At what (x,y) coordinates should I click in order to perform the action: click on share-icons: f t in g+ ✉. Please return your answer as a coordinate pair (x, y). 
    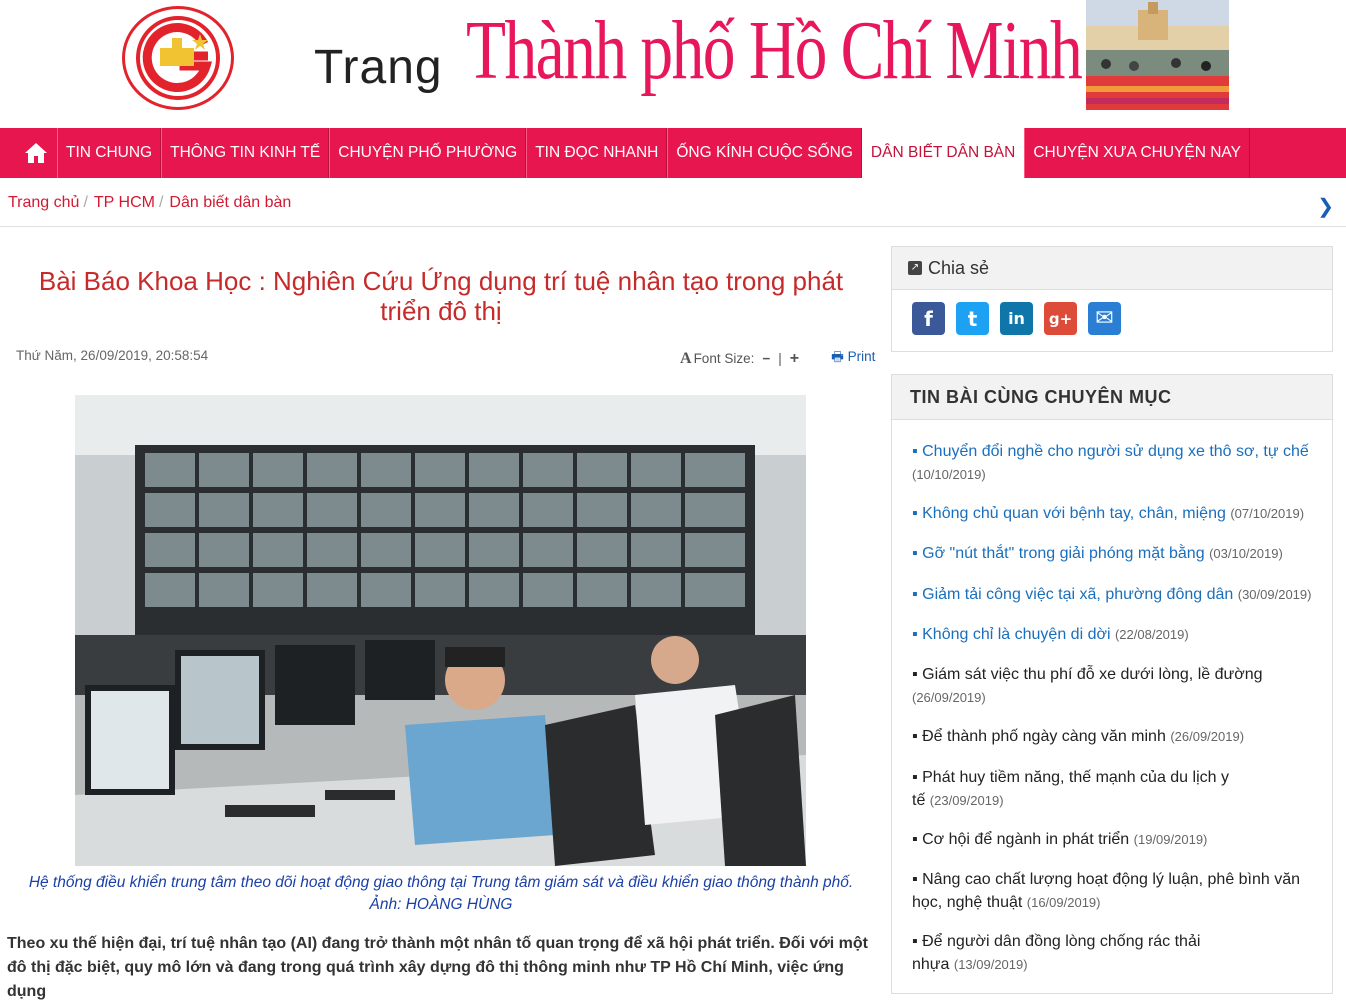
    Looking at the image, I should click on (1112, 312).